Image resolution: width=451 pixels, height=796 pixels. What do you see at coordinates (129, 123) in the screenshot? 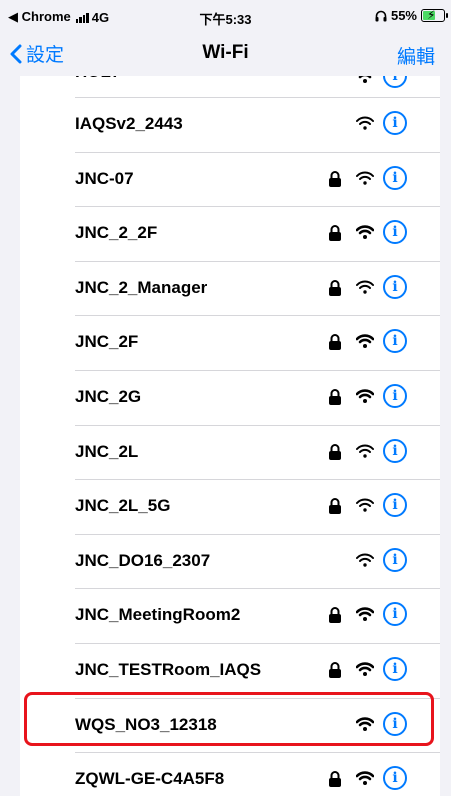
I see `network-name: IAQSv2_2443` at bounding box center [129, 123].